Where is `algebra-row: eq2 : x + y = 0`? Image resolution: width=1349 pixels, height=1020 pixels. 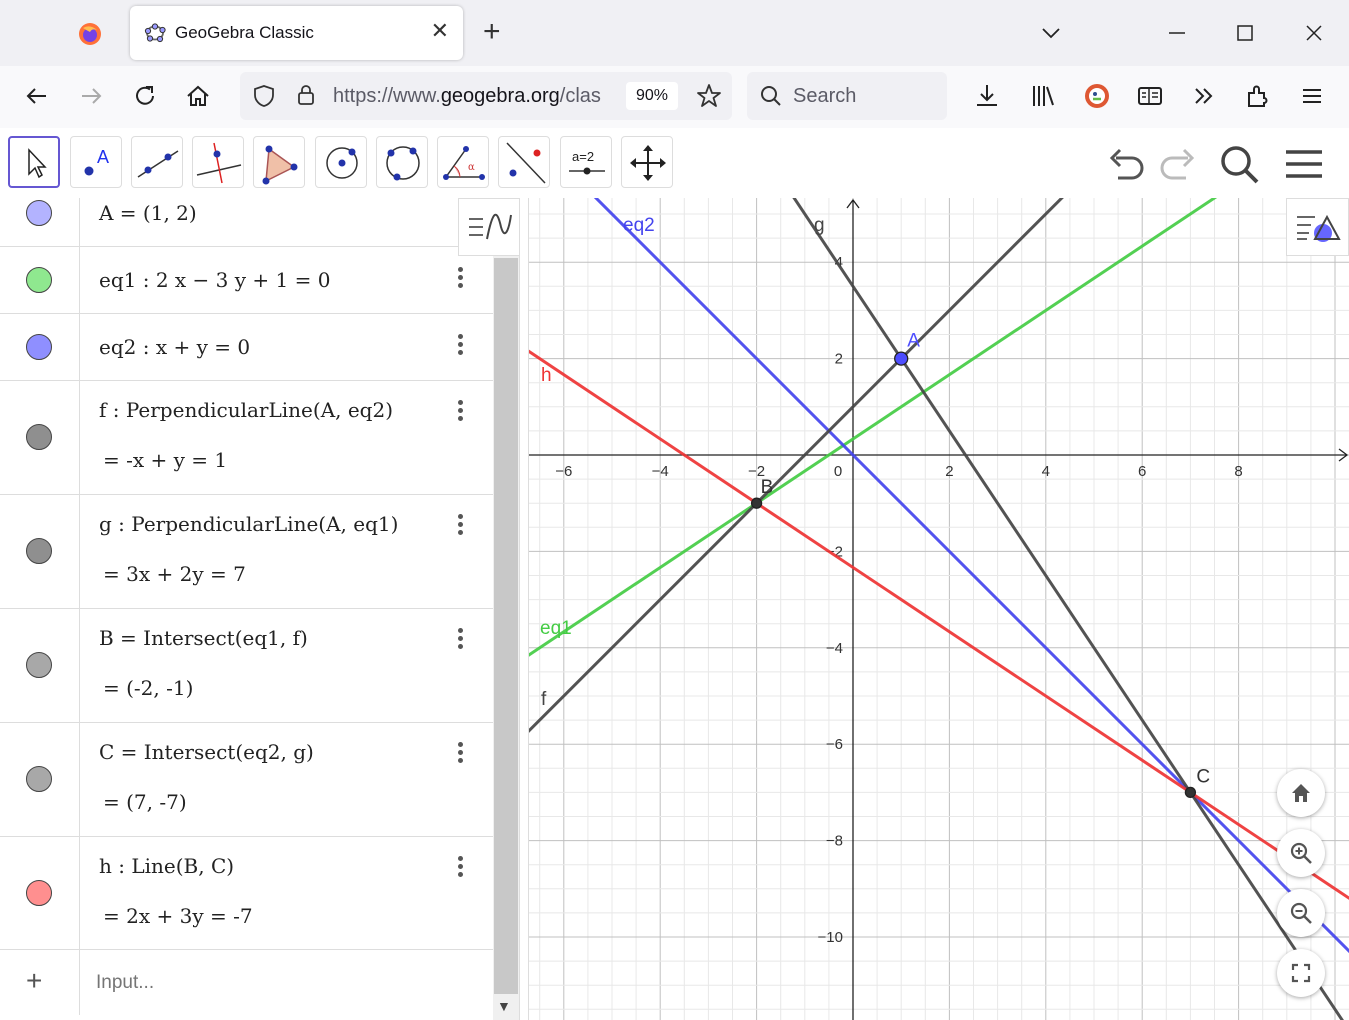 algebra-row: eq2 : x + y = 0 is located at coordinates (246, 347).